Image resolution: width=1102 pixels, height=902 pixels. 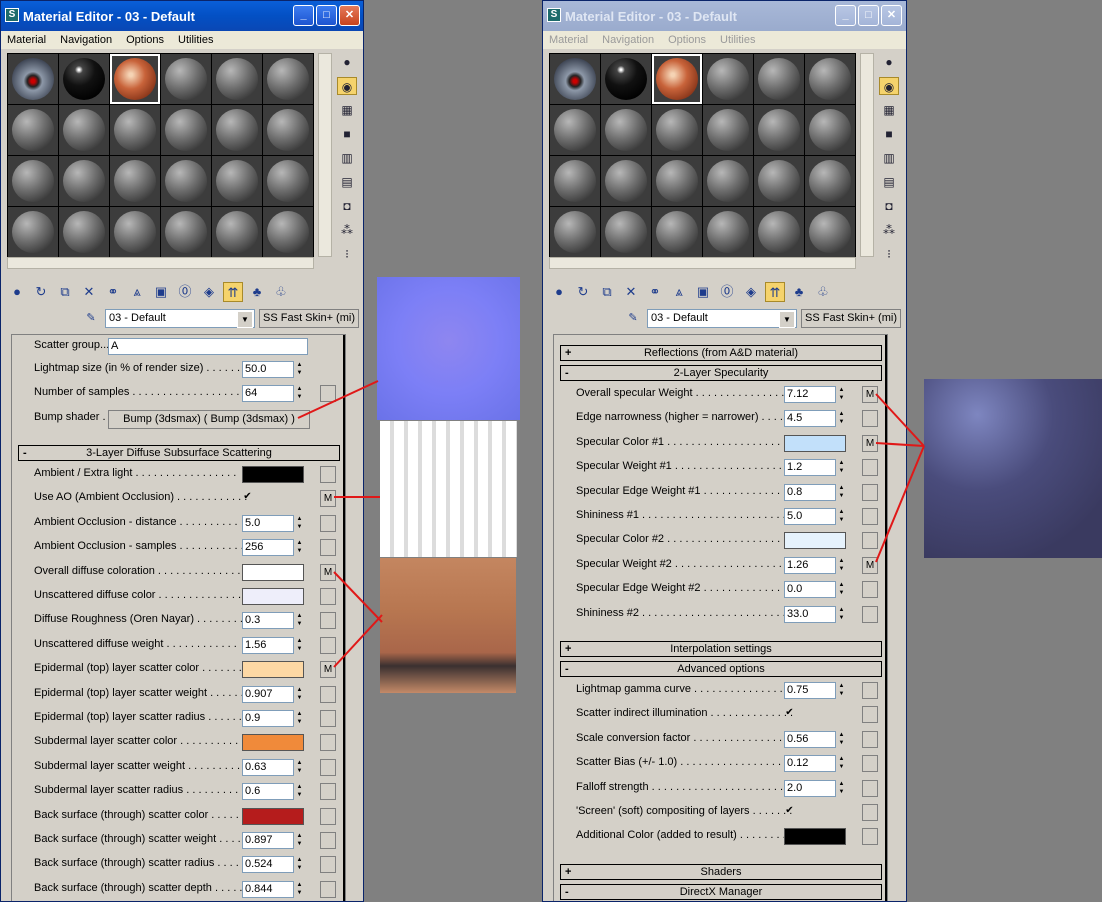 I want to click on param-value-field: 2.0, so click(x=810, y=788).